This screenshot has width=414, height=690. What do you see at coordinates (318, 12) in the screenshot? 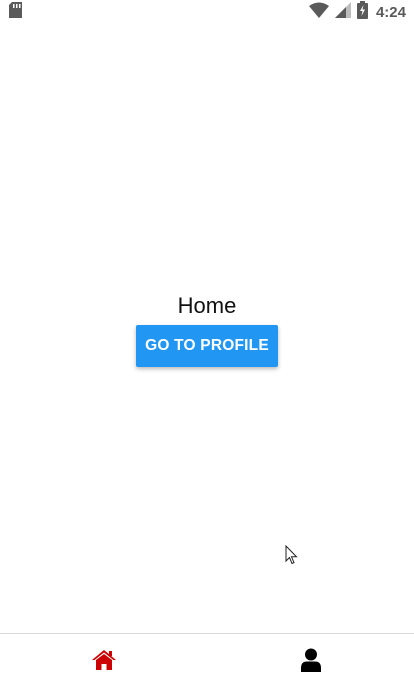
I see `wifi-icon` at bounding box center [318, 12].